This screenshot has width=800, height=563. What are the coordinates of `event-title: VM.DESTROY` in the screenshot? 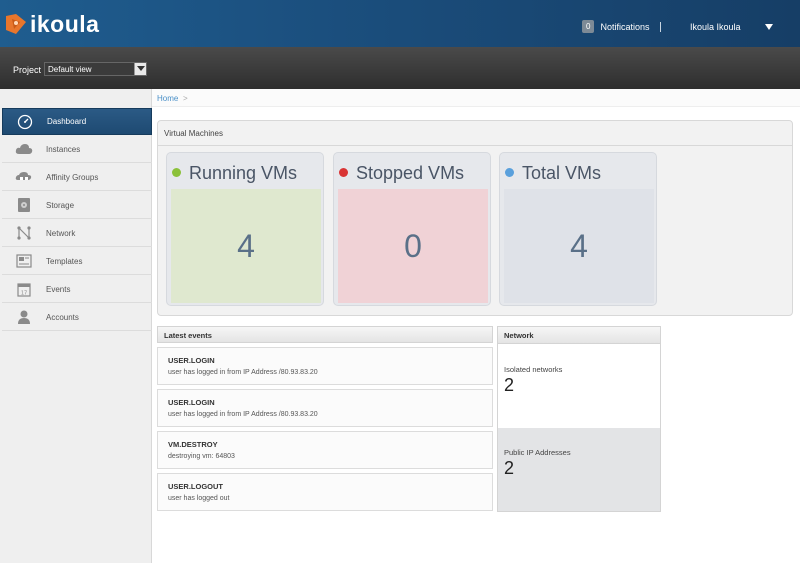 It's located at (193, 444).